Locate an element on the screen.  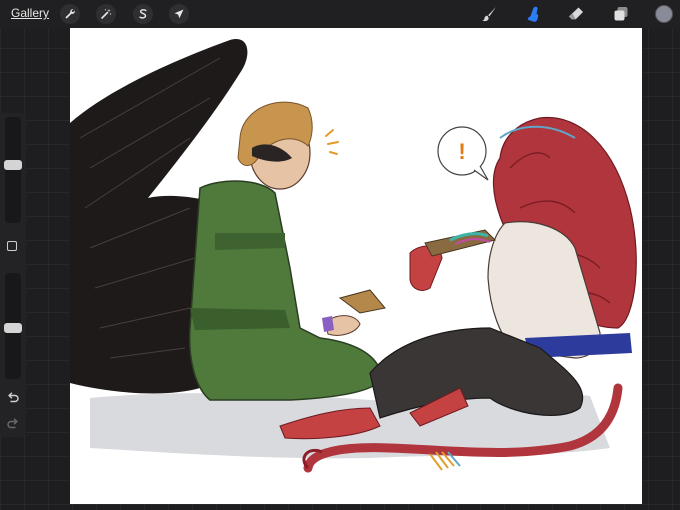
undo-button is located at coordinates (13, 398).